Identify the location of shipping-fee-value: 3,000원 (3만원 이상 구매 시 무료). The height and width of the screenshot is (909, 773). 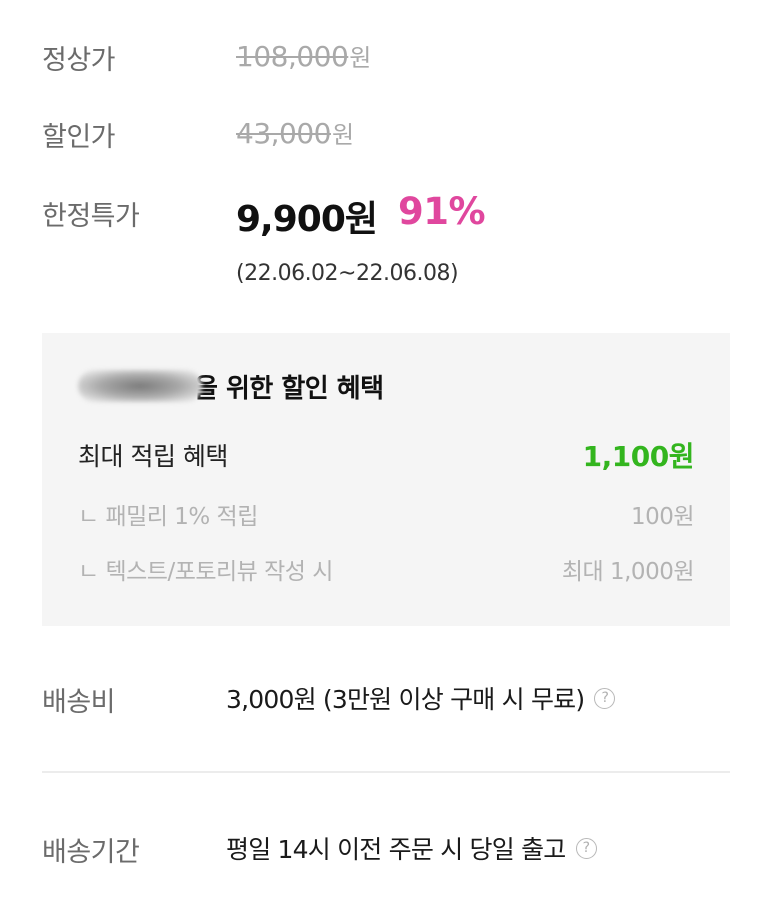
(405, 699).